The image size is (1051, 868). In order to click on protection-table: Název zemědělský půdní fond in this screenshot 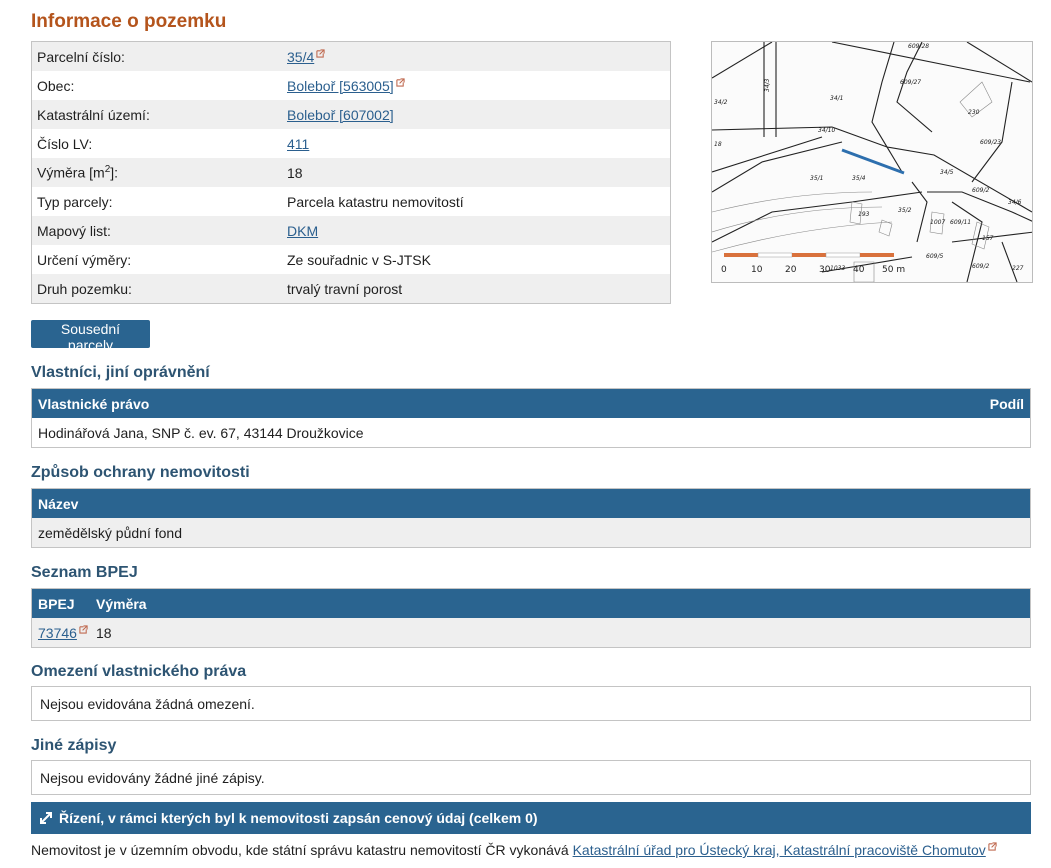, I will do `click(531, 518)`.